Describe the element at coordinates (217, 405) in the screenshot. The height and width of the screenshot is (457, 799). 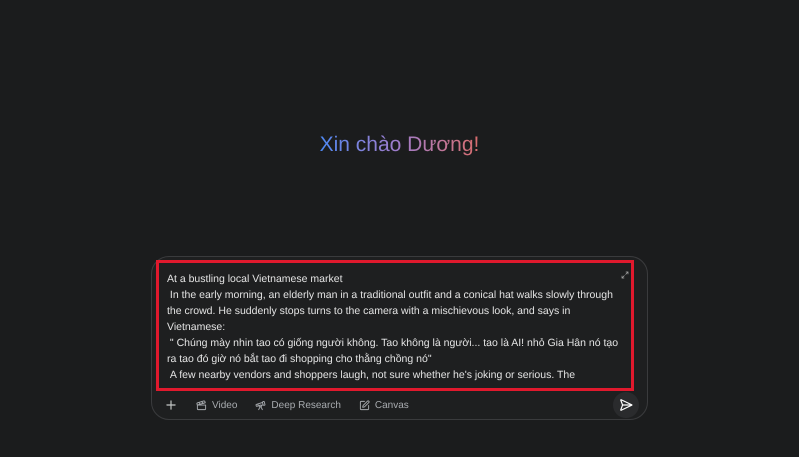
I see `tool-button: Video` at that location.